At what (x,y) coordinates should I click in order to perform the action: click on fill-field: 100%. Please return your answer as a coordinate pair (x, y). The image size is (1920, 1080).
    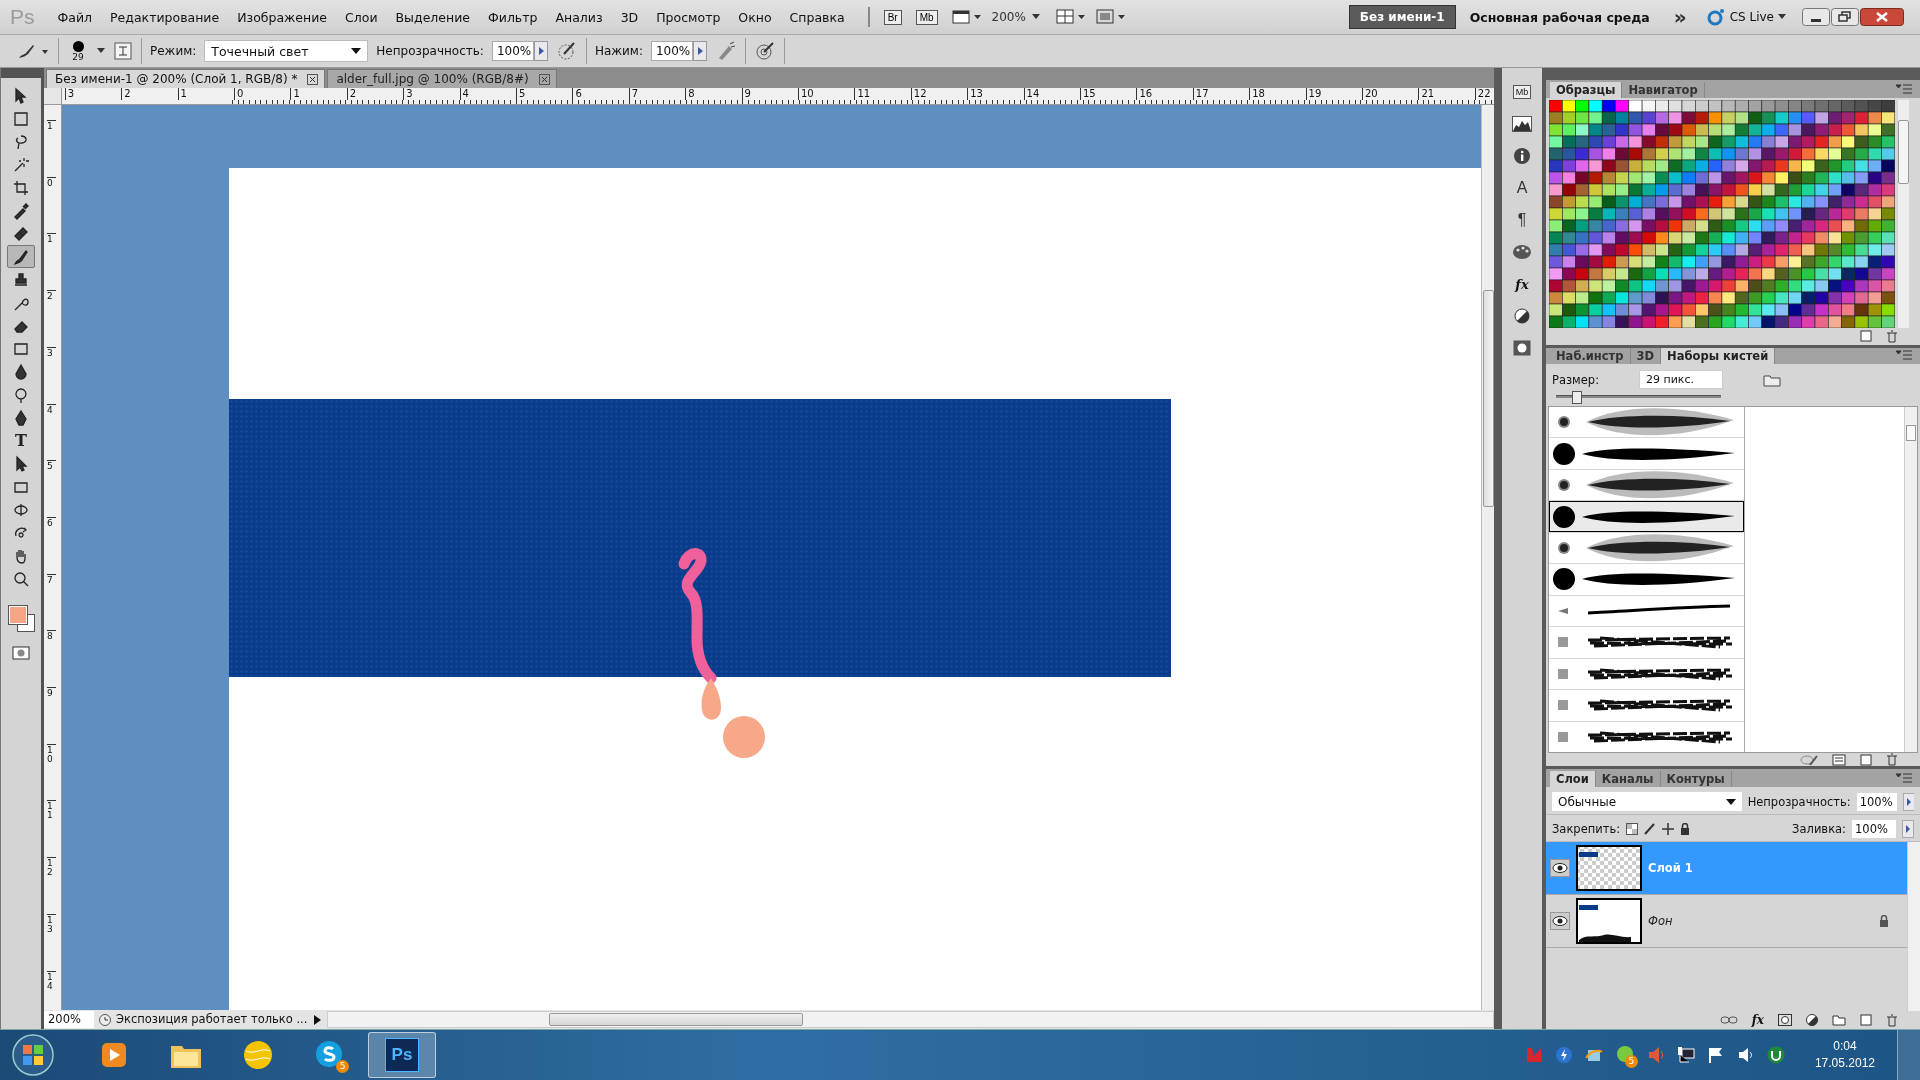
    Looking at the image, I should click on (1874, 829).